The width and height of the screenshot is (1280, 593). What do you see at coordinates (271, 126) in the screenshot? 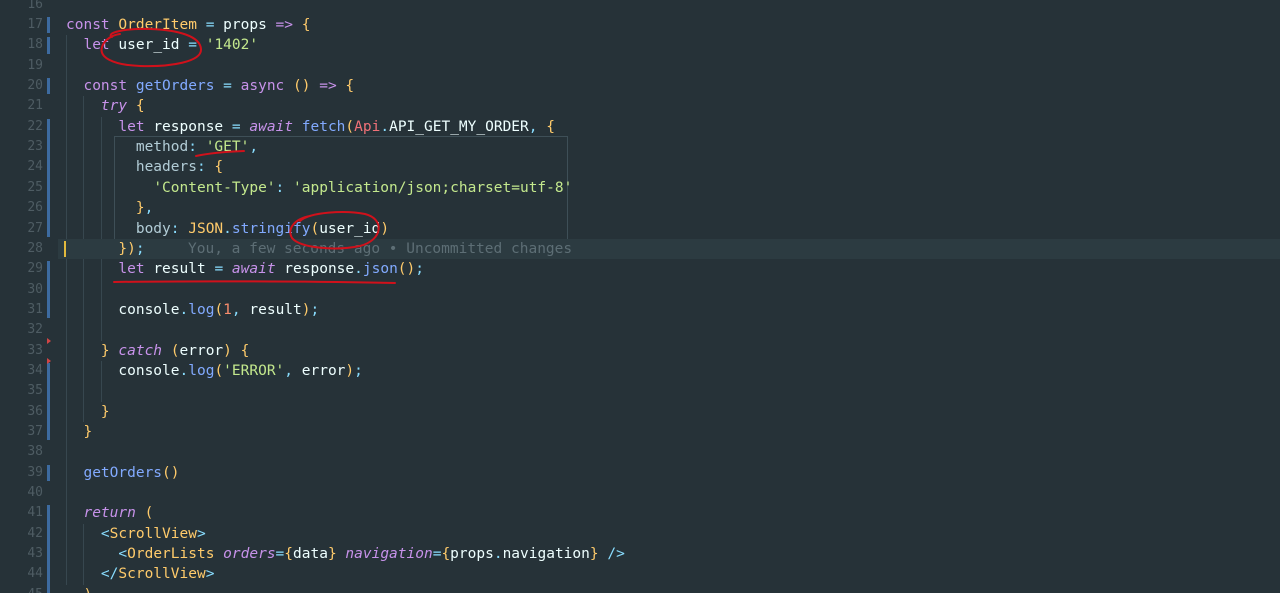
I see `code-token: await` at bounding box center [271, 126].